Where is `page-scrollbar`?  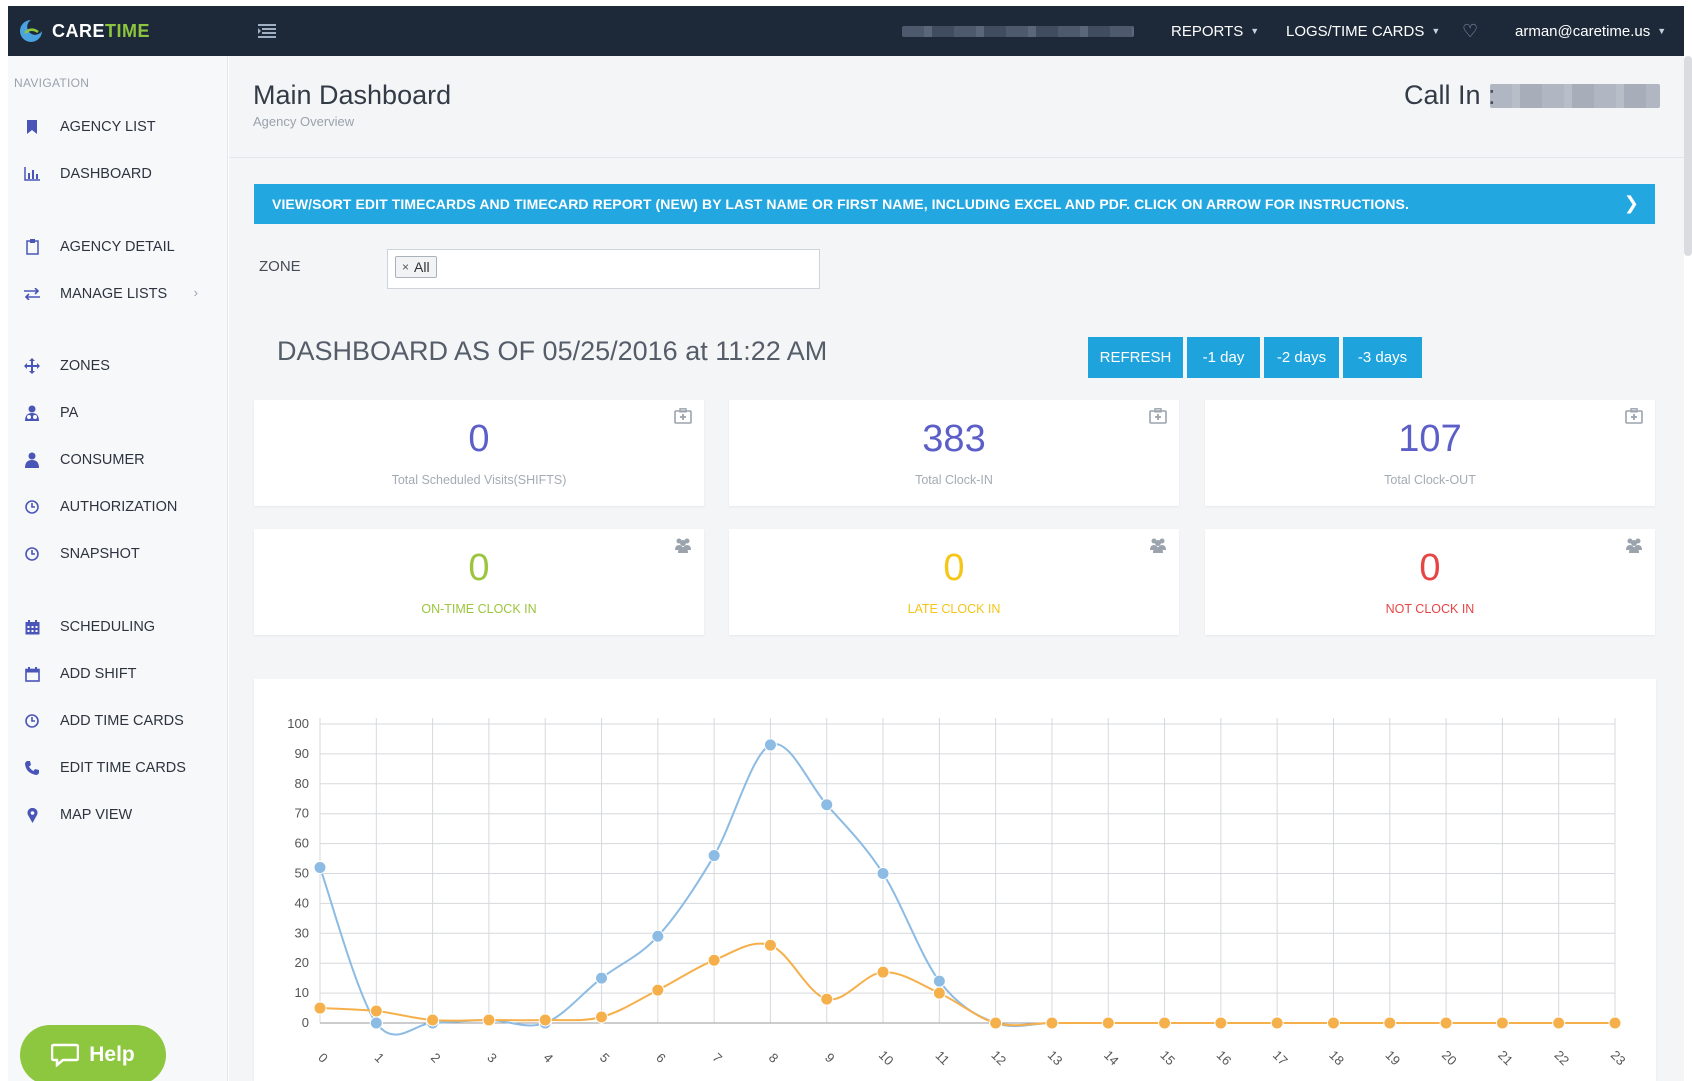
page-scrollbar is located at coordinates (1688, 156).